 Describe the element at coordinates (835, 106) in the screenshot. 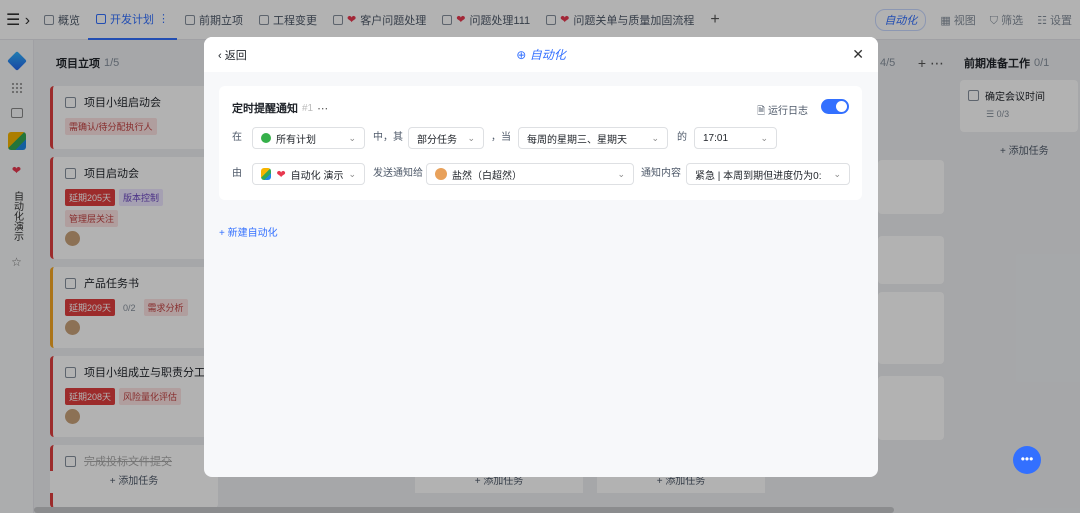

I see `rule-enabled-toggle` at that location.